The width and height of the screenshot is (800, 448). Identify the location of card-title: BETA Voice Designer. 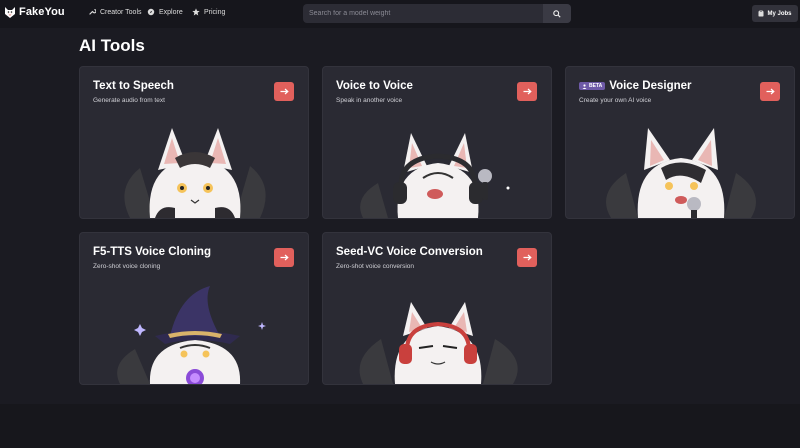
(635, 86).